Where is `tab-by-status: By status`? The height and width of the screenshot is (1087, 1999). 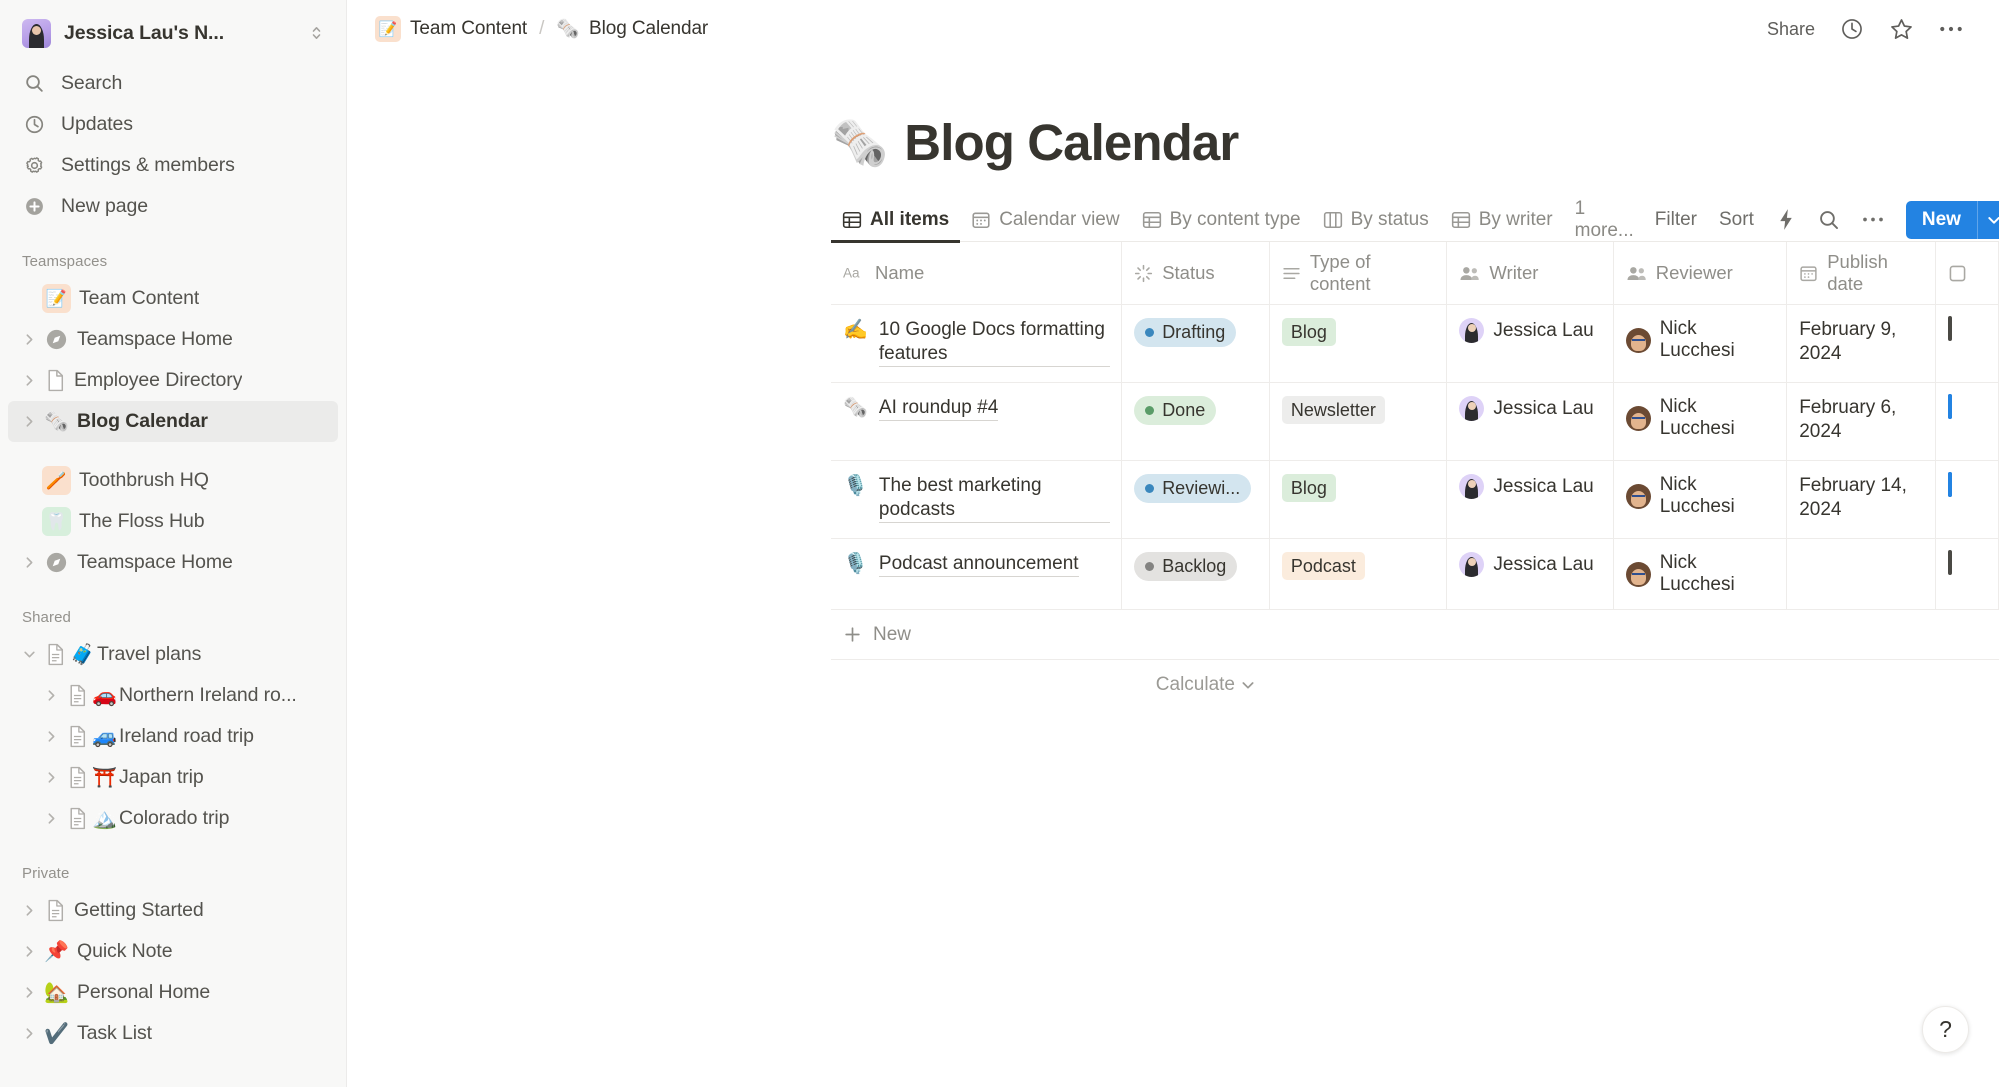
tab-by-status: By status is located at coordinates (1376, 220).